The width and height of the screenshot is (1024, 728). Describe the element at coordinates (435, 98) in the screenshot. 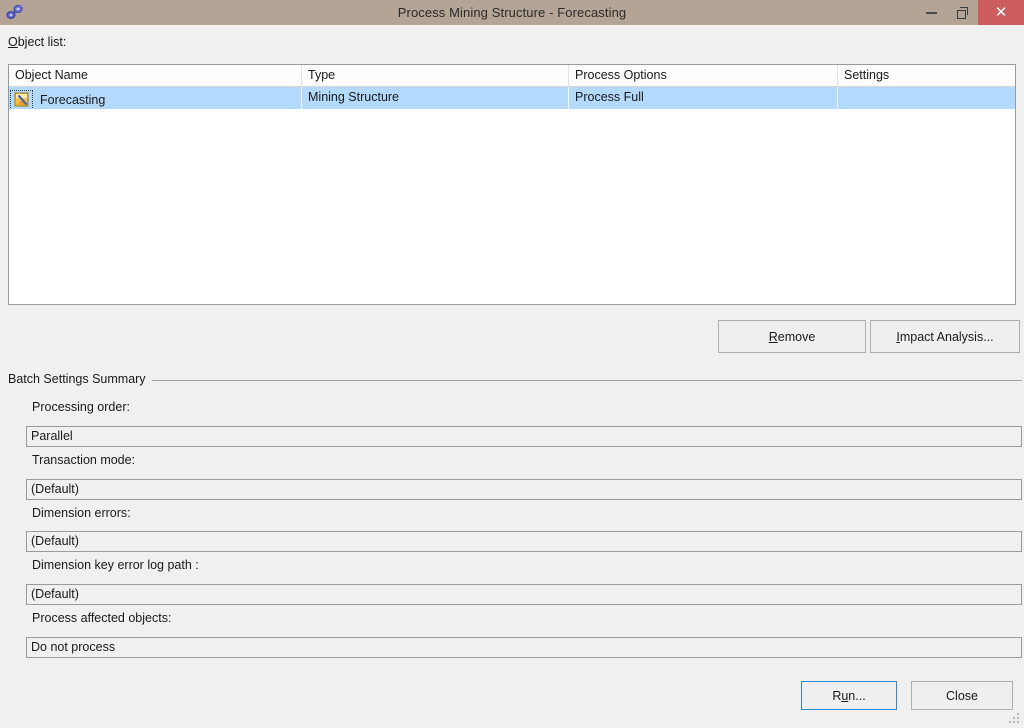

I see `cell-type: Mining Structure` at that location.